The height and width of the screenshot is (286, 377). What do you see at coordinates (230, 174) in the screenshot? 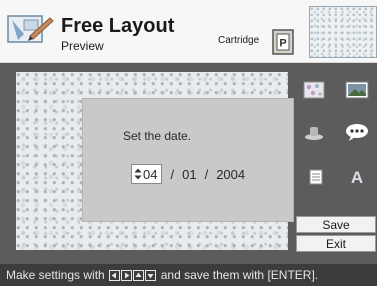
I see `year-value: 2004` at bounding box center [230, 174].